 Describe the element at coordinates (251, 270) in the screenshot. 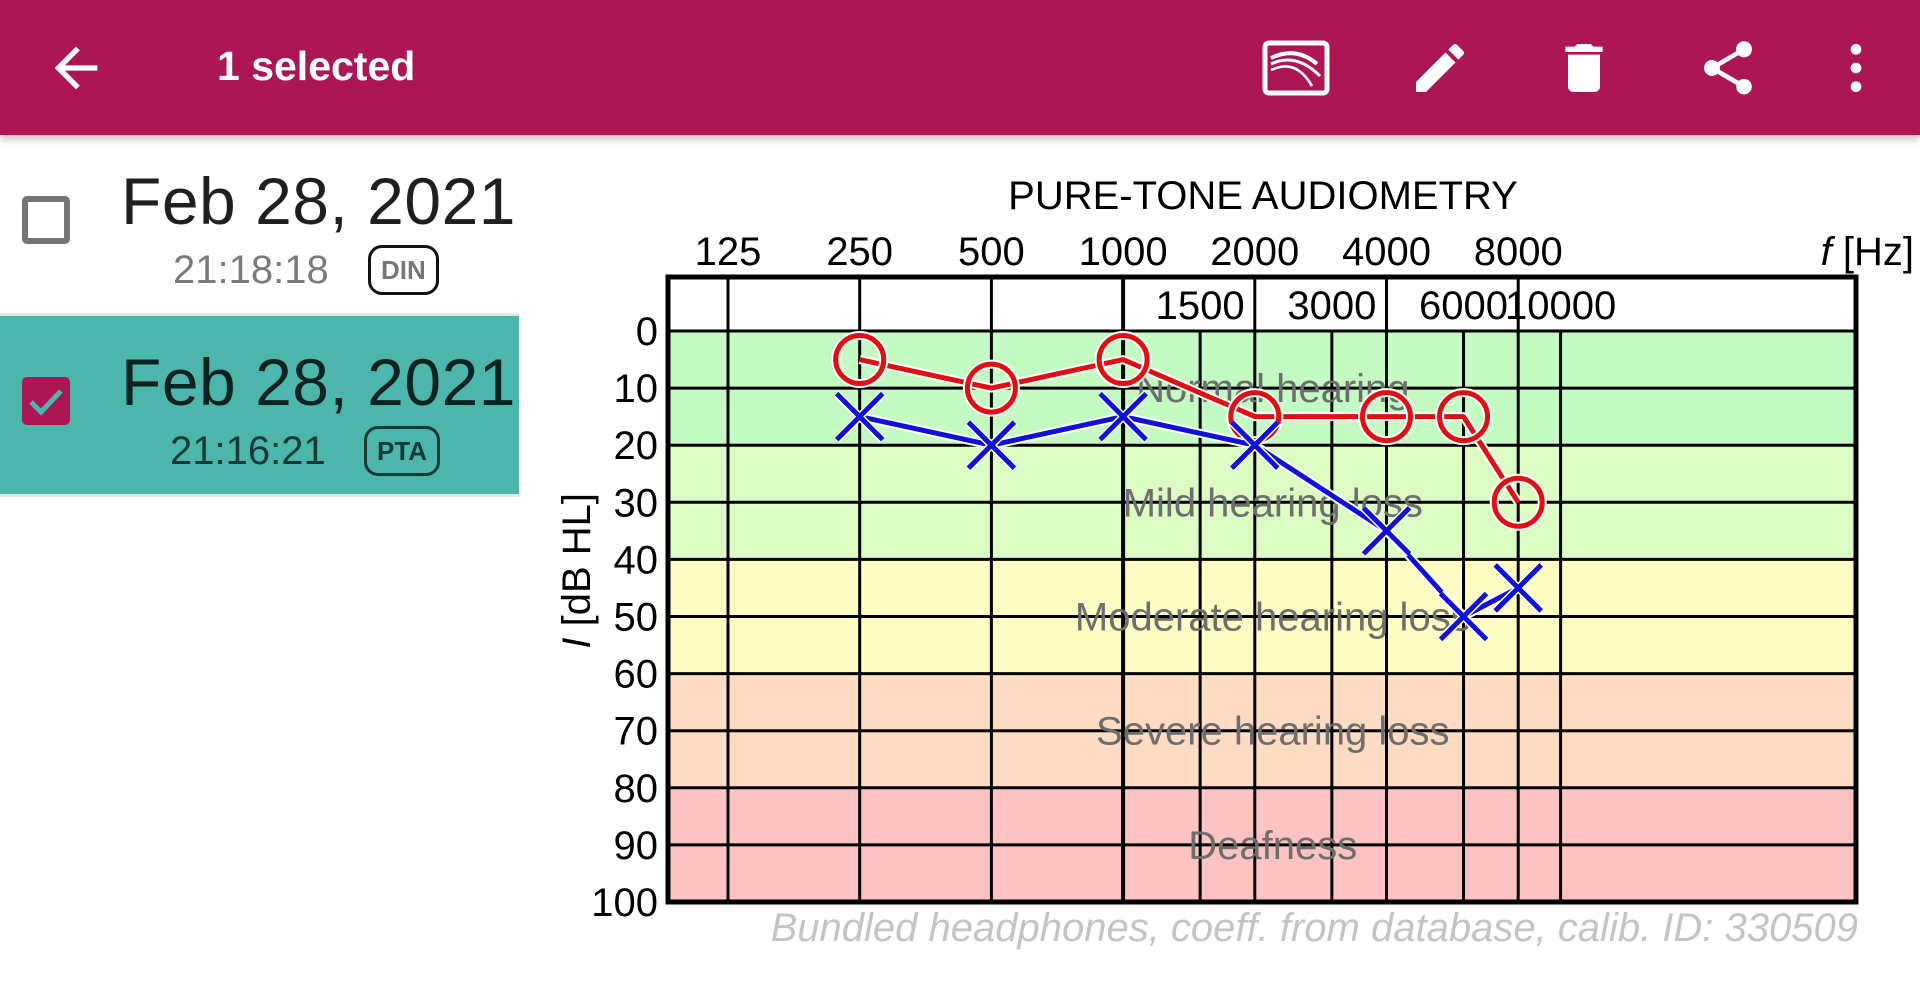

I see `item-time: 21:18:18` at that location.